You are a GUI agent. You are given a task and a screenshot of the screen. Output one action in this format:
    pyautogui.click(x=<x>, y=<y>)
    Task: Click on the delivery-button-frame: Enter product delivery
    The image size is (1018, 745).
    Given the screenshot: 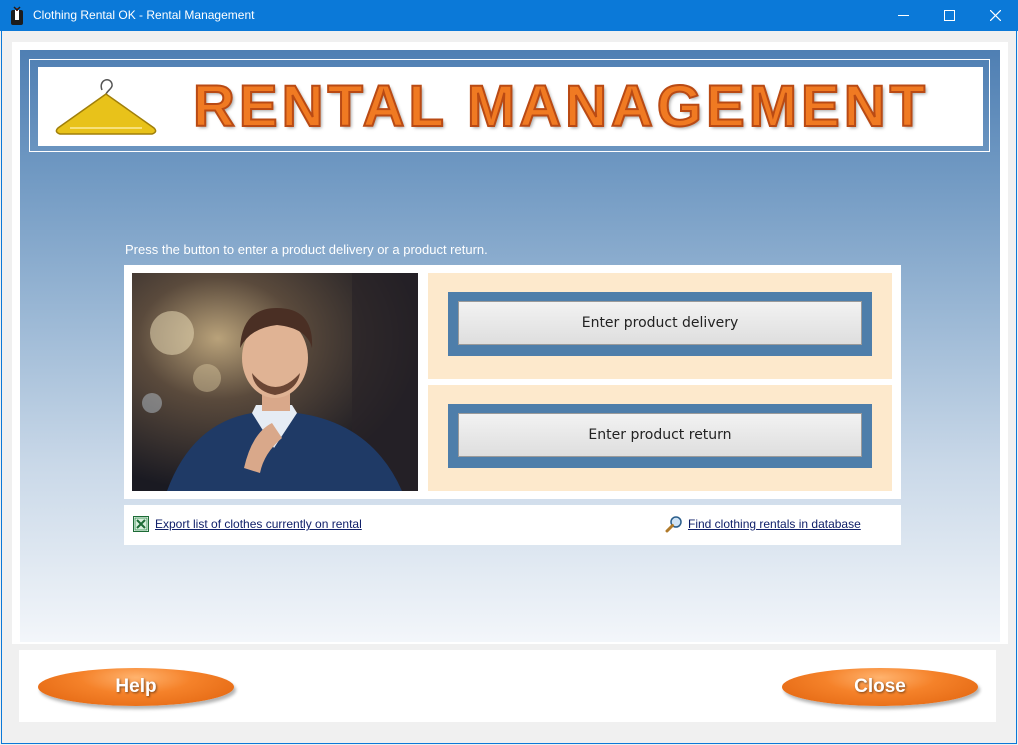 What is the action you would take?
    pyautogui.click(x=660, y=324)
    